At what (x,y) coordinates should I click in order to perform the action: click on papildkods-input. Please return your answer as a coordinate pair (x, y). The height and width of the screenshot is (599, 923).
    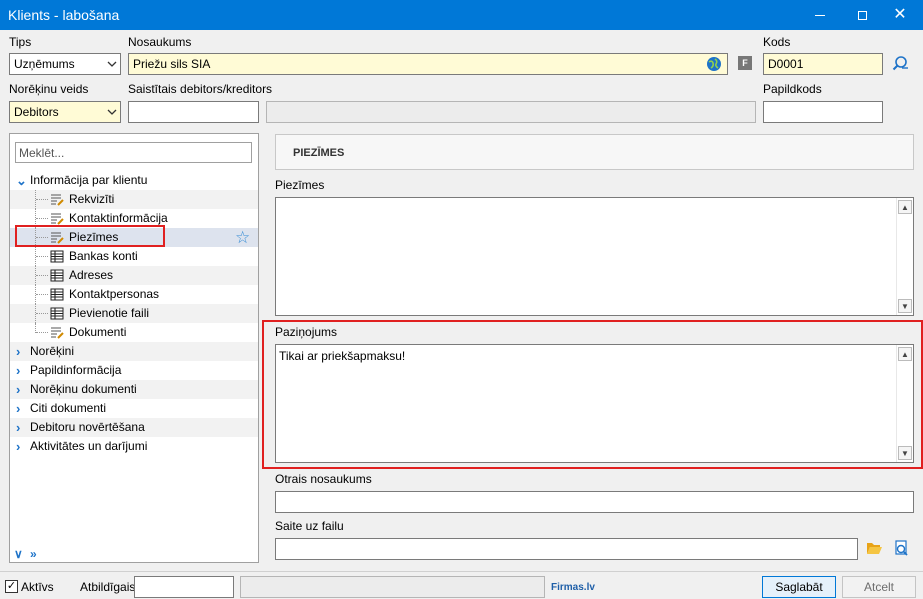
    Looking at the image, I should click on (823, 112).